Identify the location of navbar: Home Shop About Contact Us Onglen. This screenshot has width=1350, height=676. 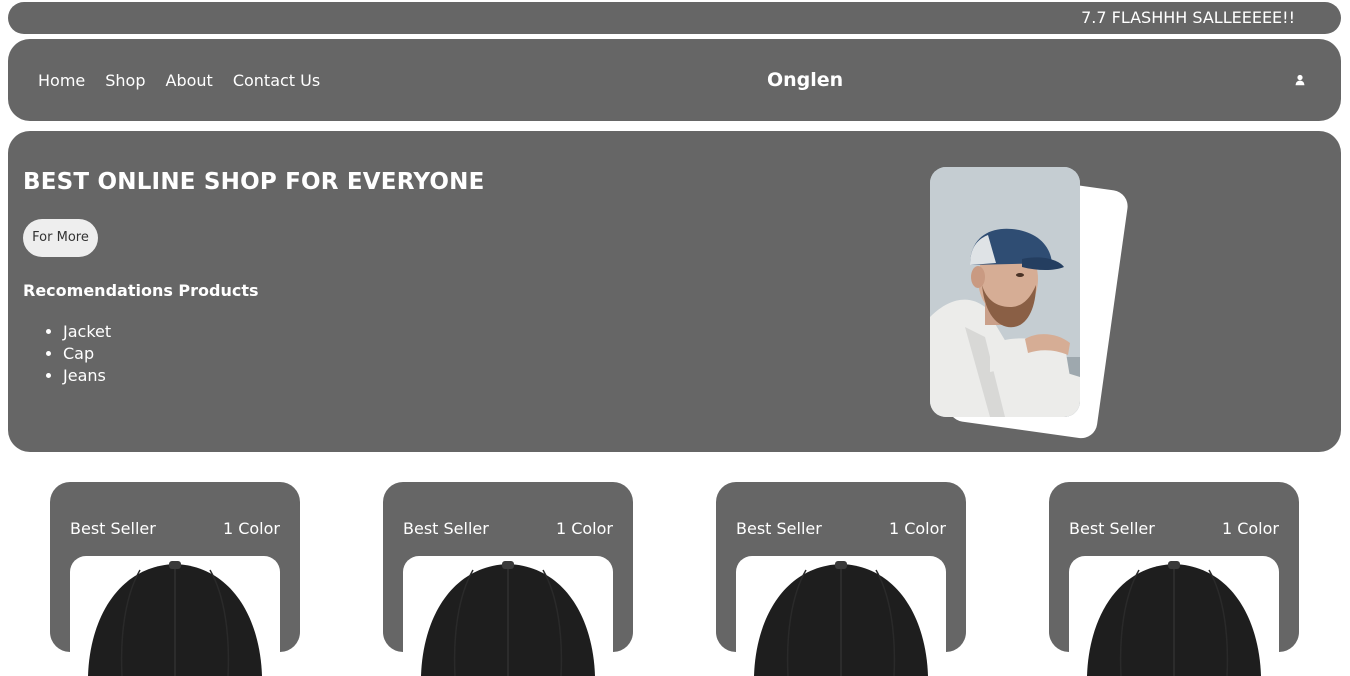
(674, 80).